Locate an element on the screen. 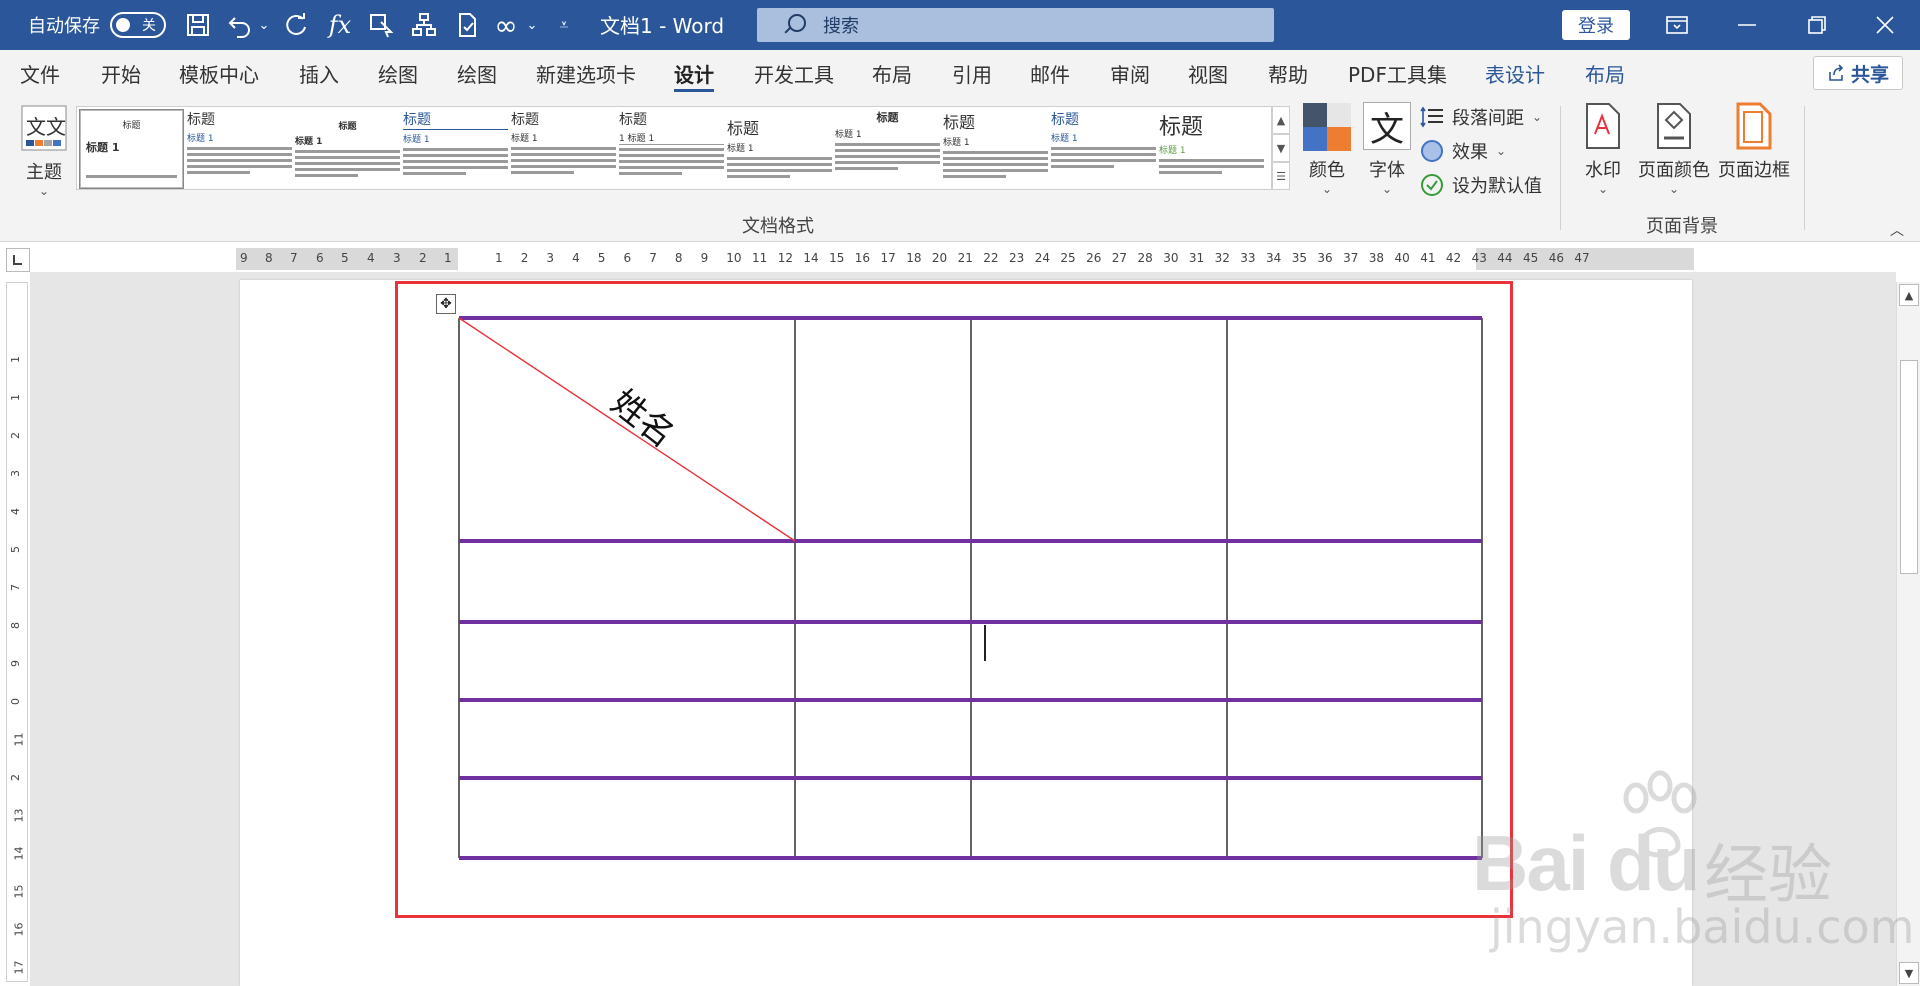 The image size is (1920, 986). tab-design: 设计 is located at coordinates (694, 73).